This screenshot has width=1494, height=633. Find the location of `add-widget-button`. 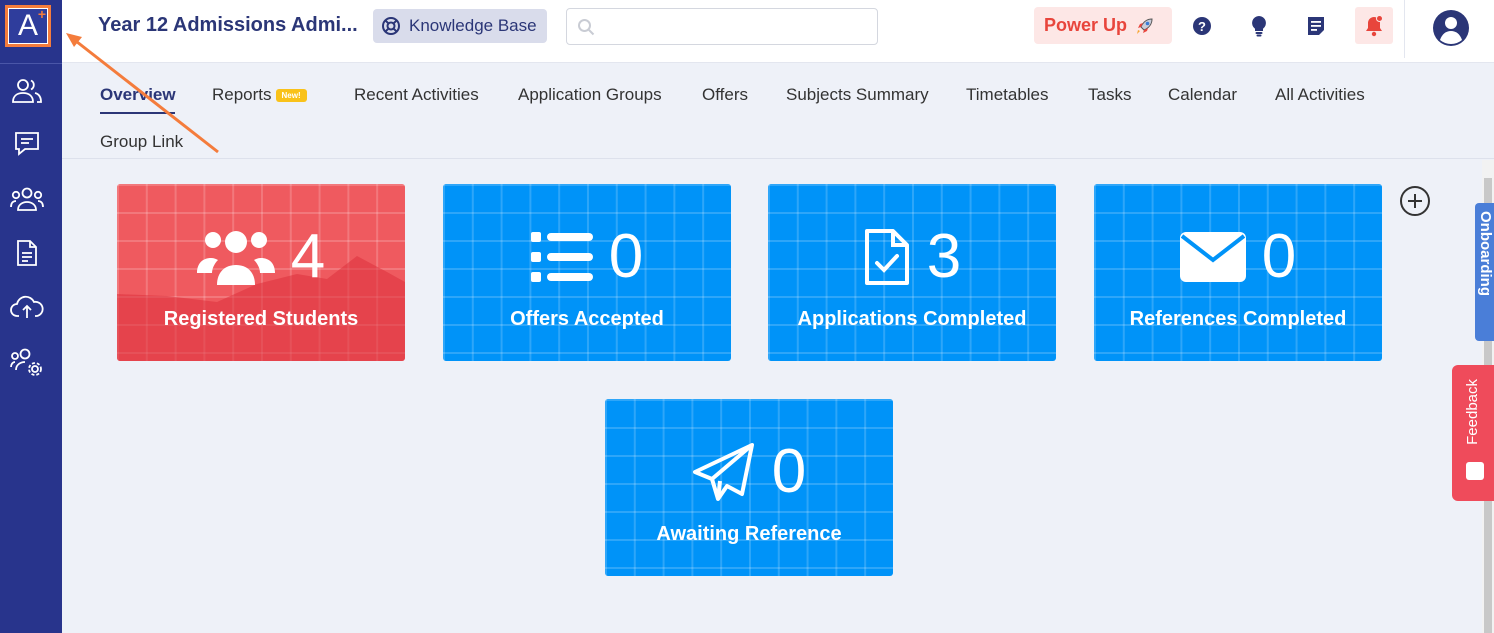

add-widget-button is located at coordinates (1415, 201).